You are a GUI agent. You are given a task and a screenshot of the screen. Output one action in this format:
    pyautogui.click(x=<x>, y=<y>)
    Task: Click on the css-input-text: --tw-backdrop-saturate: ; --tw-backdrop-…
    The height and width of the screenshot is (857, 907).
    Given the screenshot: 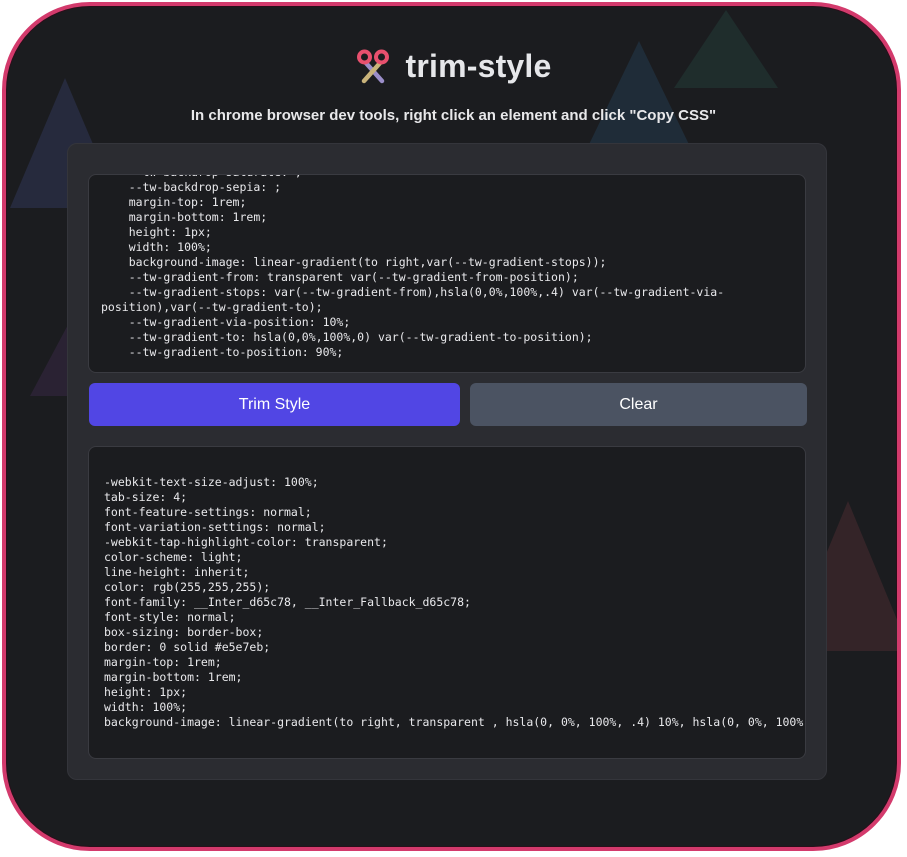 What is the action you would take?
    pyautogui.click(x=413, y=267)
    